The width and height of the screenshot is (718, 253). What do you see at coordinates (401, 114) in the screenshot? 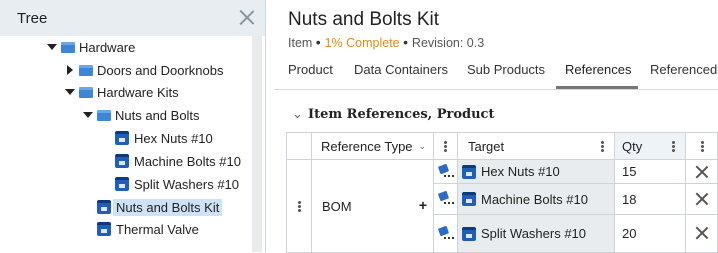
I see `section-title: Item References, Product` at bounding box center [401, 114].